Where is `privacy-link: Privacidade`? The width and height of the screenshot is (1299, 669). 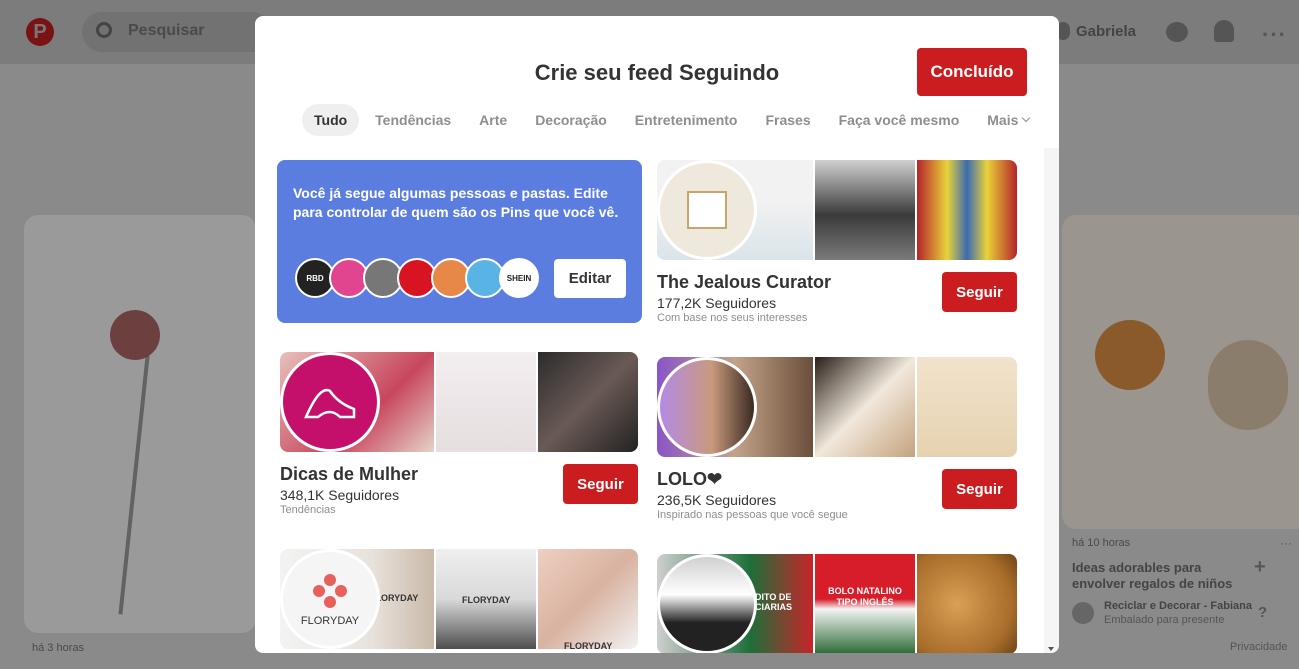
privacy-link: Privacidade is located at coordinates (1258, 647).